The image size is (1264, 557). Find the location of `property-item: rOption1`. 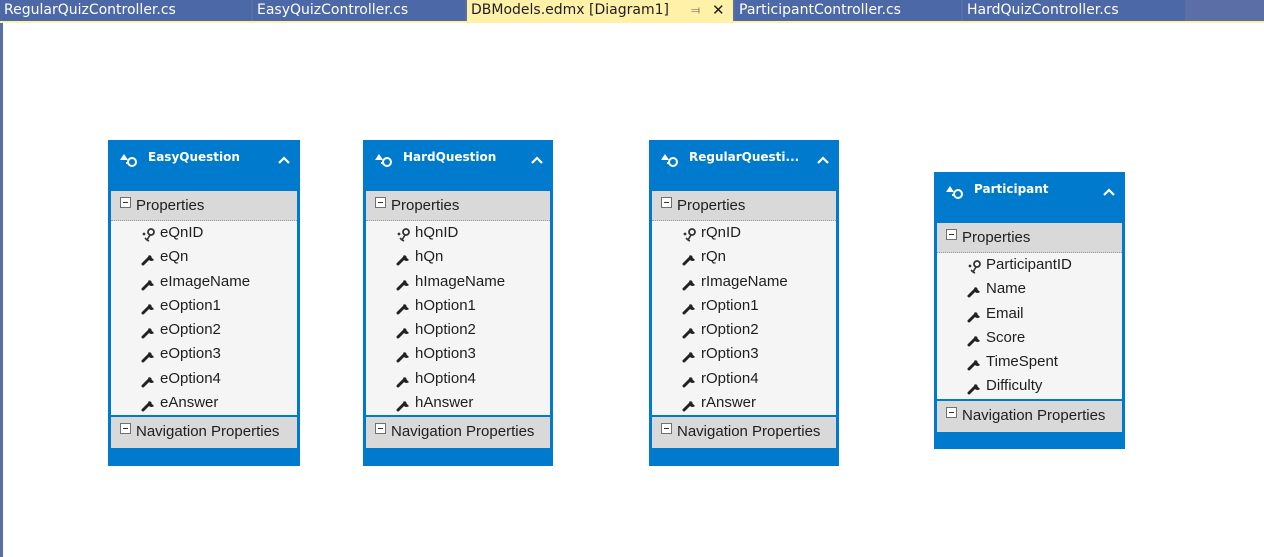

property-item: rOption1 is located at coordinates (744, 306).